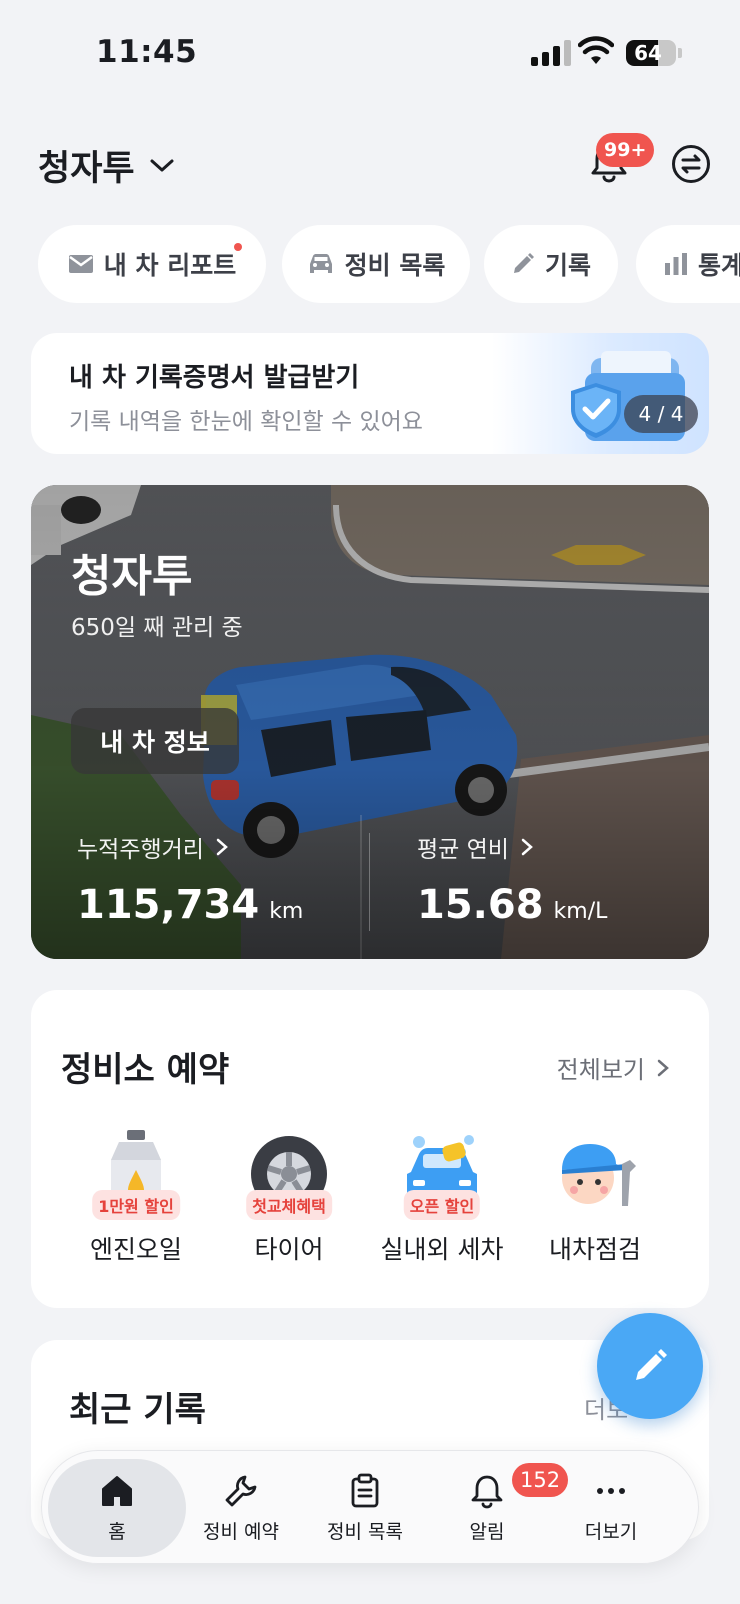  What do you see at coordinates (241, 1508) in the screenshot?
I see `tab-shop-booking: 정비 예약` at bounding box center [241, 1508].